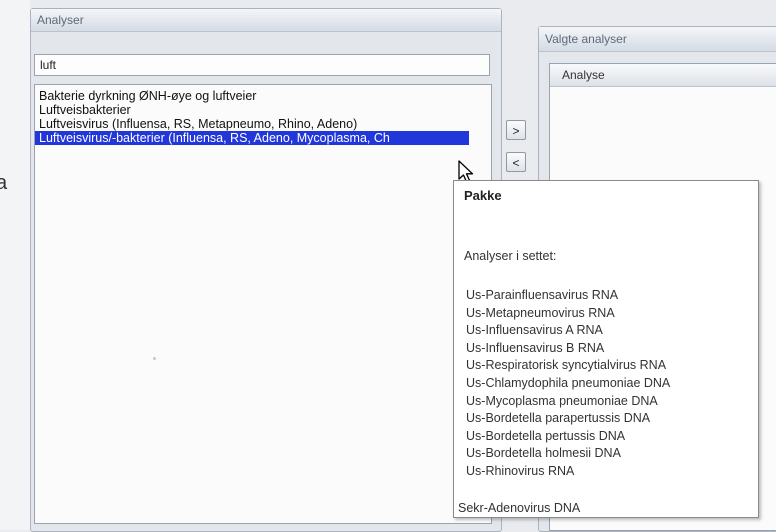 This screenshot has height=532, width=776. I want to click on tooltip-item: Us-Mycoplasma pneumoniae DNA, so click(562, 400).